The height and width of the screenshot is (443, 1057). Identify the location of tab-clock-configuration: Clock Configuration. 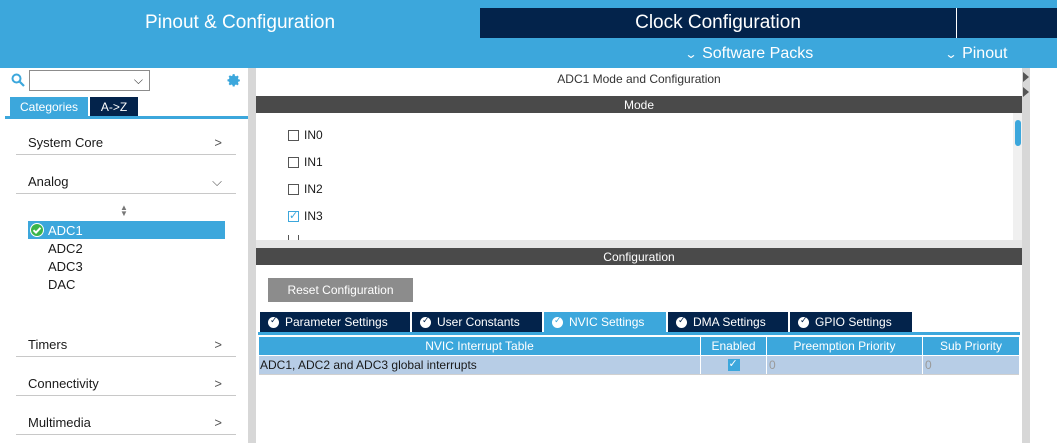
(718, 23).